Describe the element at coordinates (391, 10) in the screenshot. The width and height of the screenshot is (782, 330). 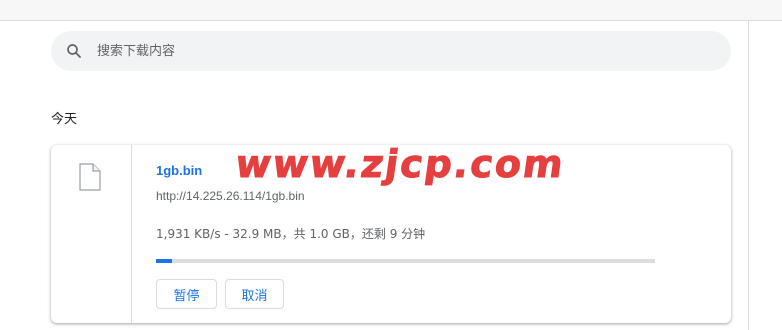
I see `top-toolbar` at that location.